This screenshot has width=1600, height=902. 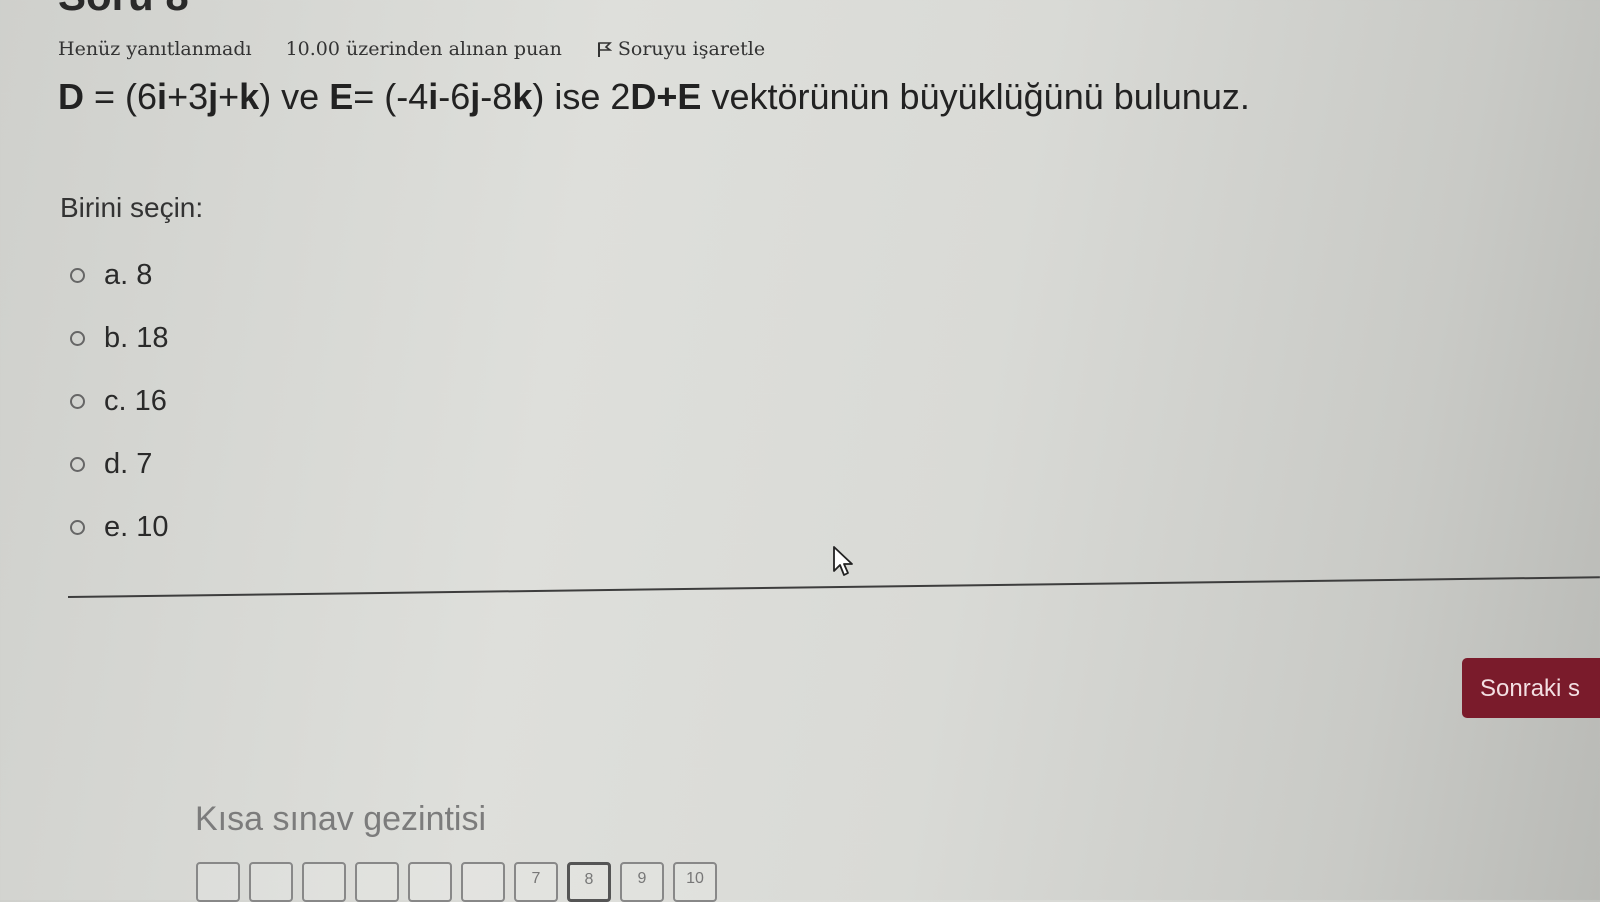 I want to click on quiz-nav-button: 9, so click(x=642, y=882).